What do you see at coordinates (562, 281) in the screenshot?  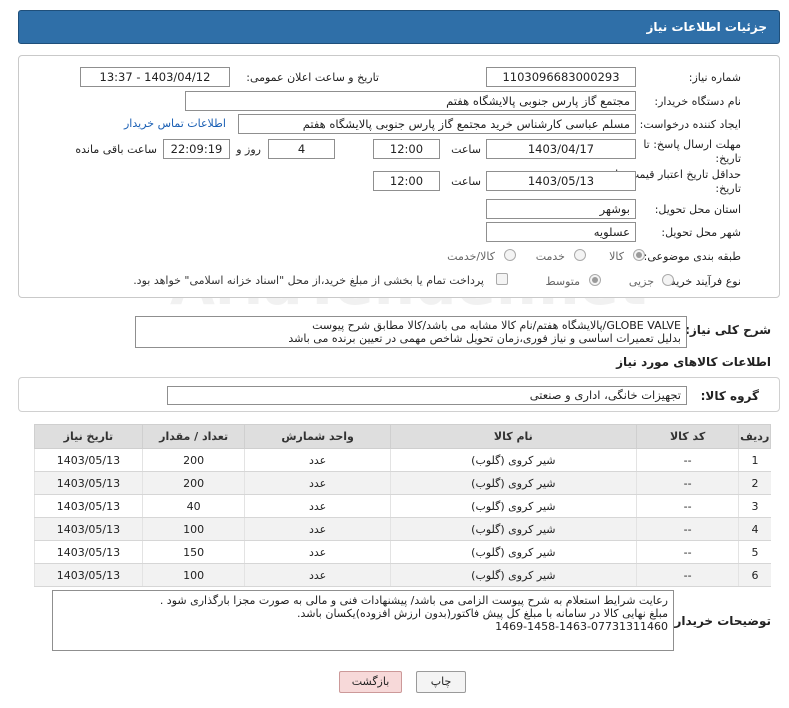 I see `process-medium-label: متوسط` at bounding box center [562, 281].